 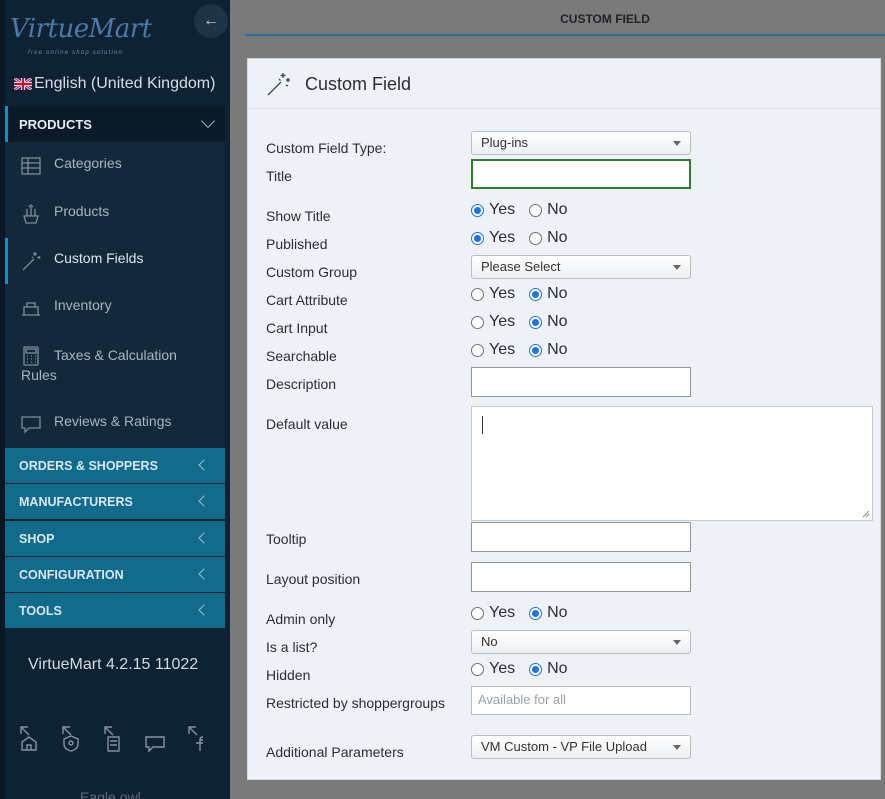 I want to click on show-title-no: No, so click(x=548, y=210).